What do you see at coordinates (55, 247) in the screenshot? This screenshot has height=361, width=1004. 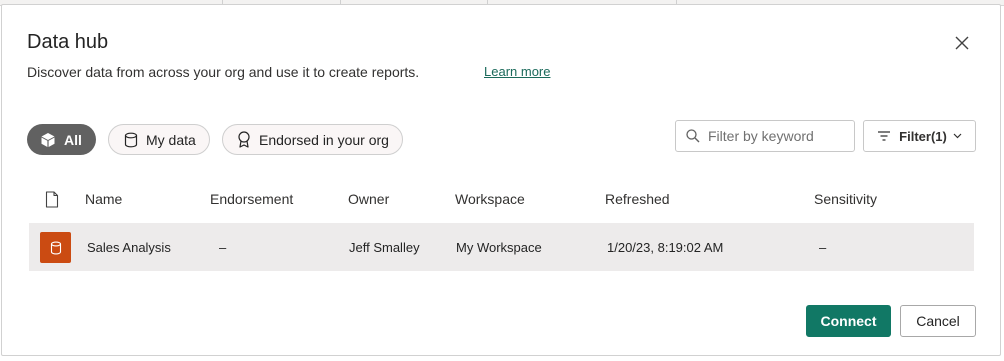 I see `dataset-icon` at bounding box center [55, 247].